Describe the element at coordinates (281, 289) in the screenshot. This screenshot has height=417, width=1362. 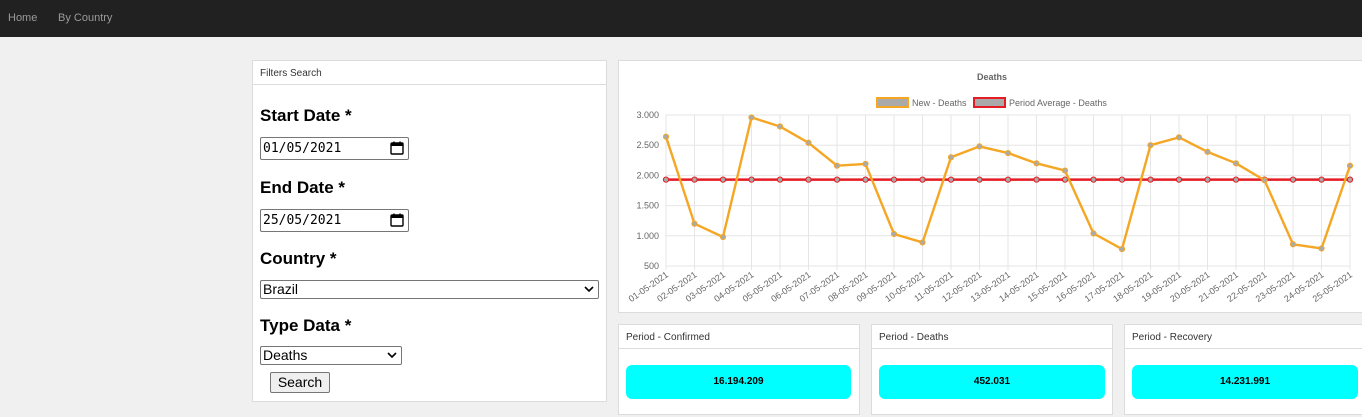
I see `country-selected-value: Brazil` at that location.